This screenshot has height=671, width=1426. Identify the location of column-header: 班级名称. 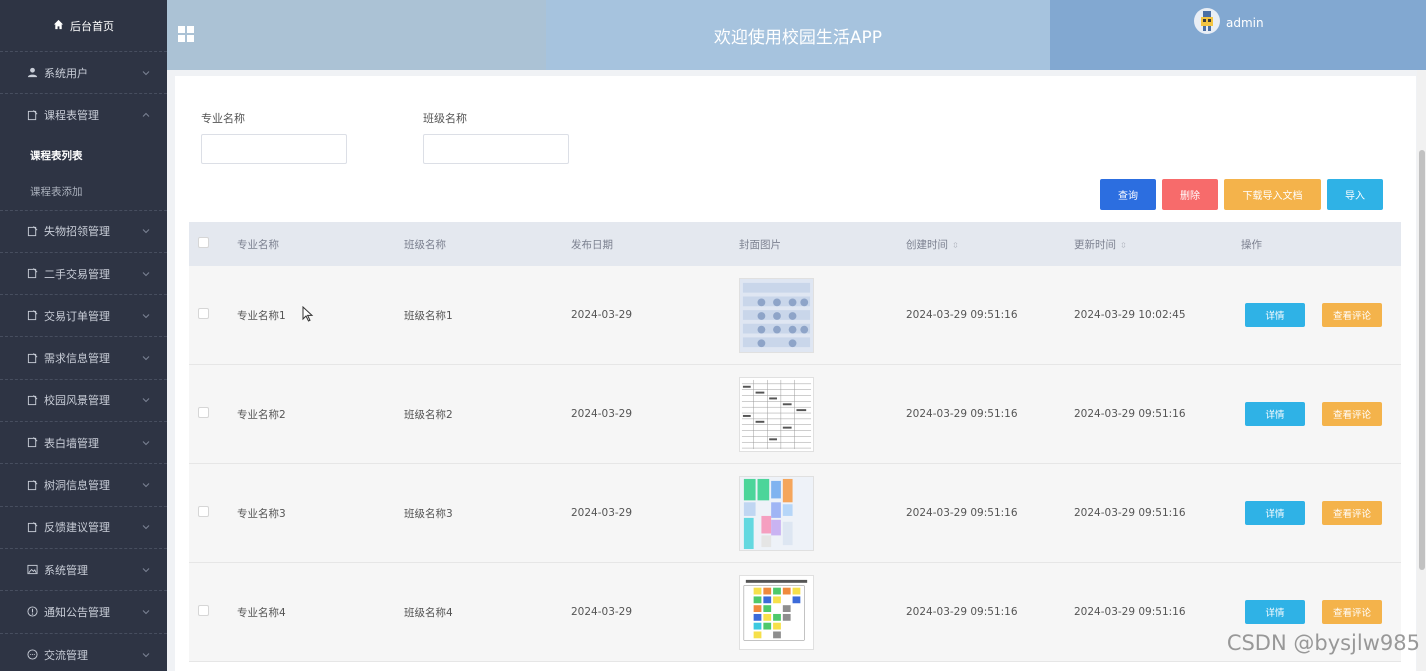
(425, 244).